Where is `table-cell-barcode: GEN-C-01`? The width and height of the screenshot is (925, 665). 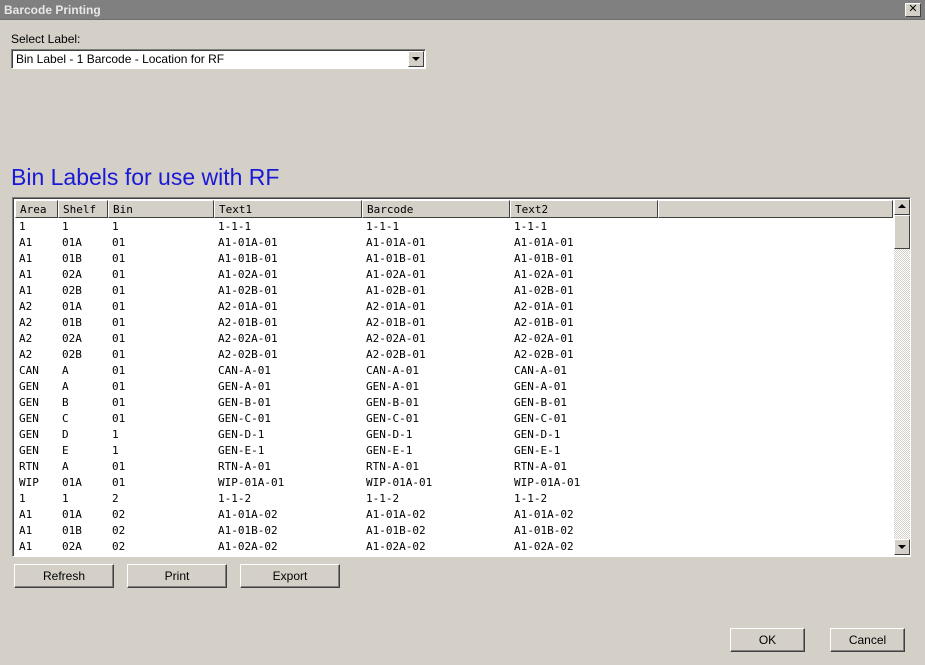 table-cell-barcode: GEN-C-01 is located at coordinates (392, 418).